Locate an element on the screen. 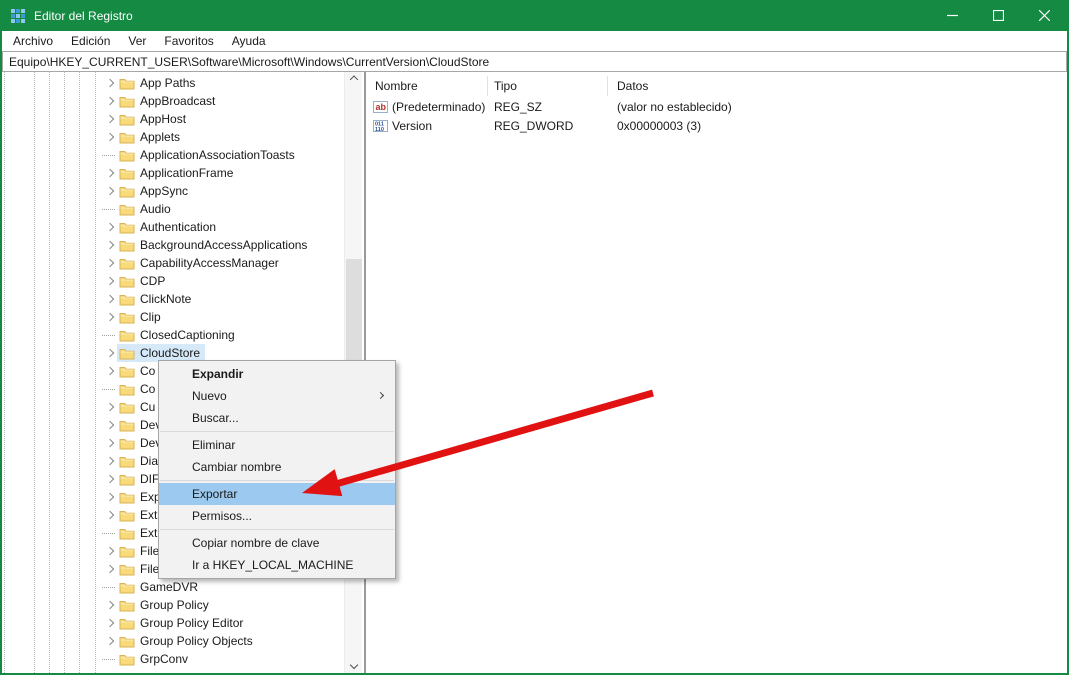 The image size is (1069, 675). tree-item-capabilityaccessmanager: CapabilityAccessManager is located at coordinates (173, 263).